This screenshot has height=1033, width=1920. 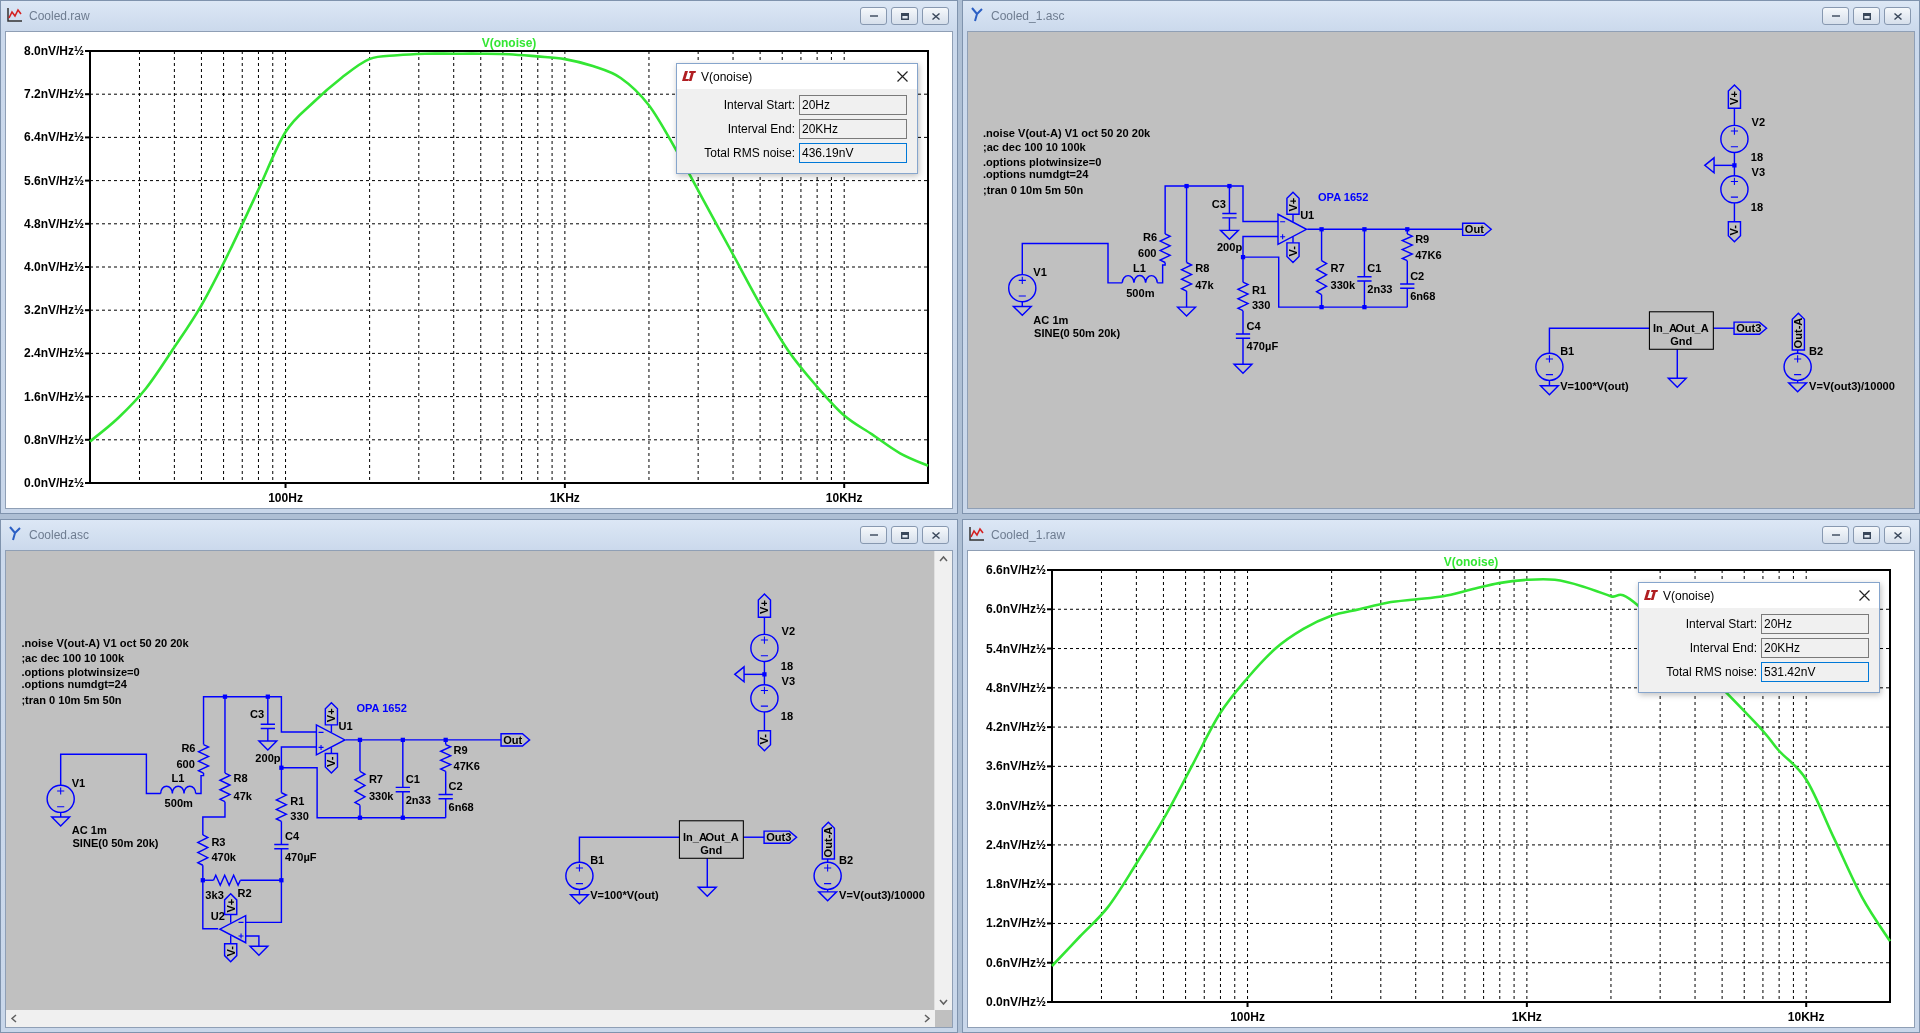 What do you see at coordinates (1015, 766) in the screenshot?
I see `axis-tick-label: 3.6nV/Hz½` at bounding box center [1015, 766].